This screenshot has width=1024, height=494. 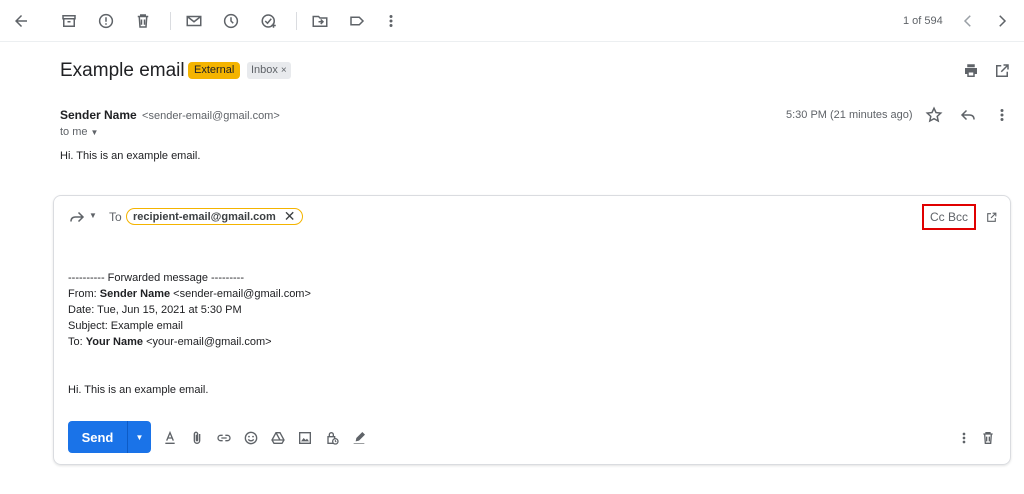 I want to click on add-to-tasks-icon, so click(x=269, y=21).